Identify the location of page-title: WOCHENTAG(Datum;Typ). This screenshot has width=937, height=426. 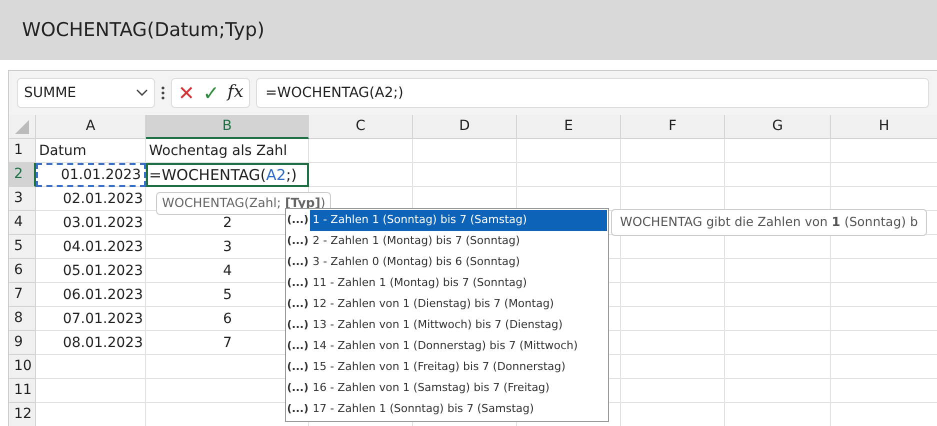
(468, 30).